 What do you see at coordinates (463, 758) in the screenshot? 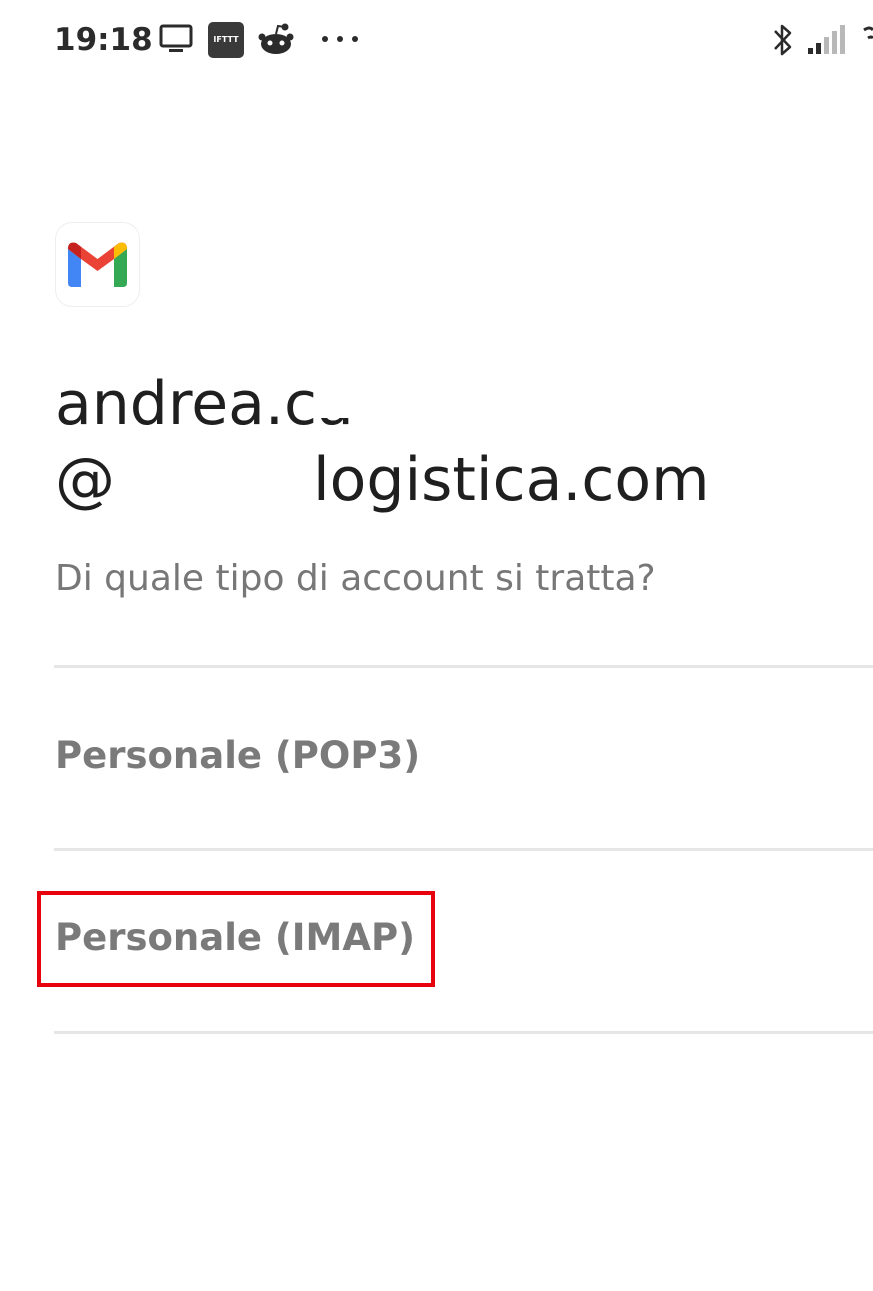
I see `option-personal-pop3: Personale (POP3)` at bounding box center [463, 758].